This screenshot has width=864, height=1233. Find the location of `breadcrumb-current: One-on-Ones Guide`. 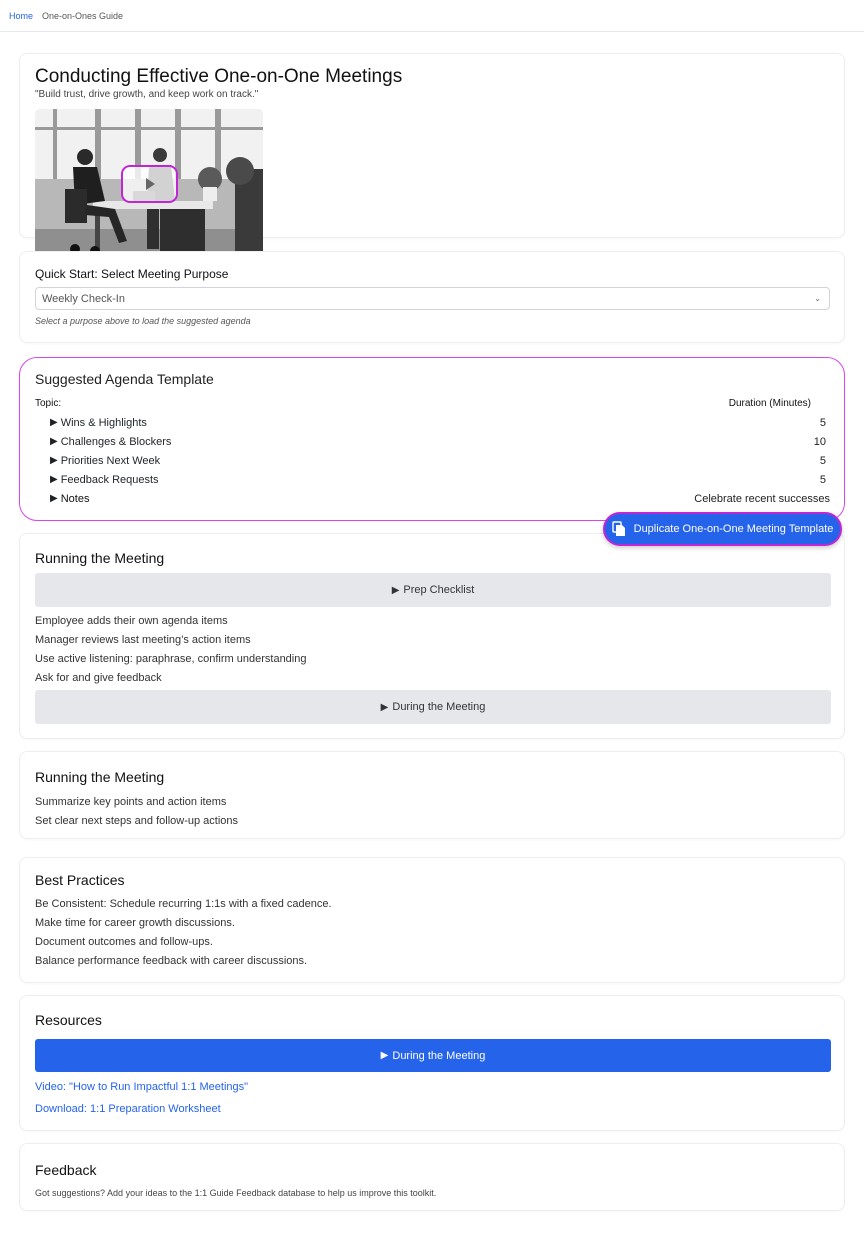

breadcrumb-current: One-on-Ones Guide is located at coordinates (83, 15).